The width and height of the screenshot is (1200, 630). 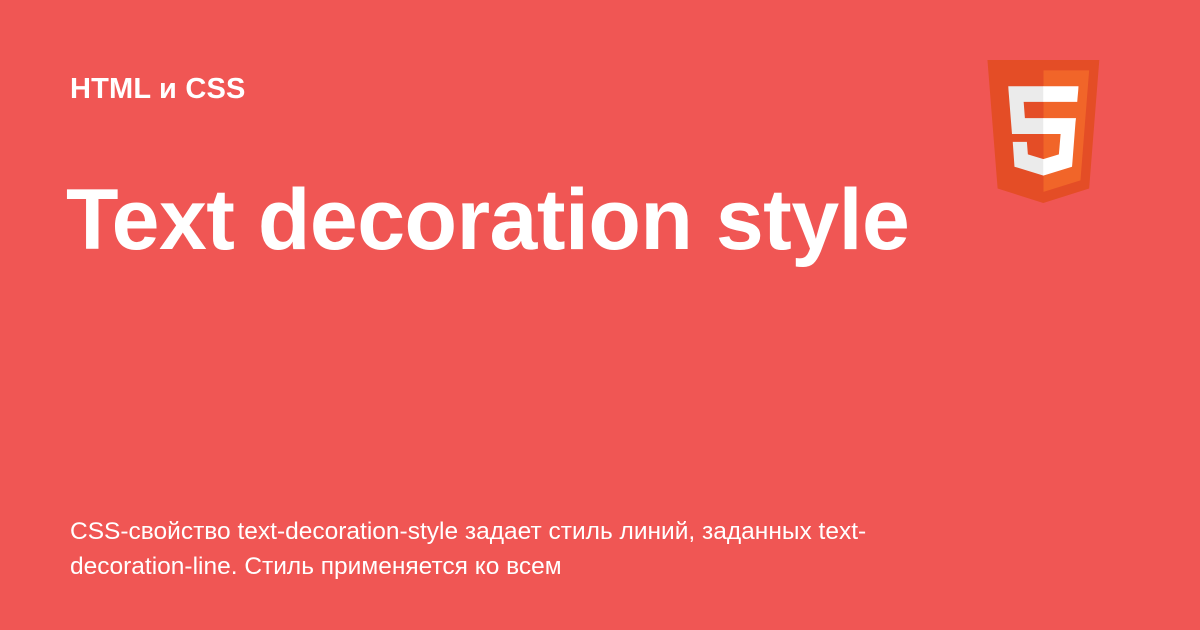 What do you see at coordinates (488, 220) in the screenshot?
I see `article-title: Text decoration style` at bounding box center [488, 220].